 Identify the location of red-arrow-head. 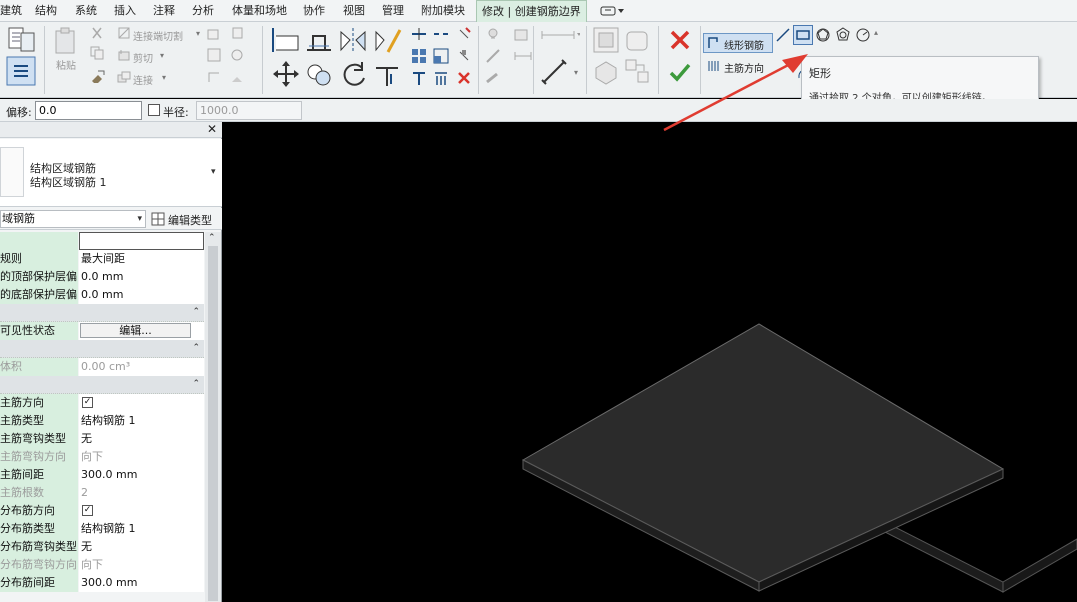
(795, 63).